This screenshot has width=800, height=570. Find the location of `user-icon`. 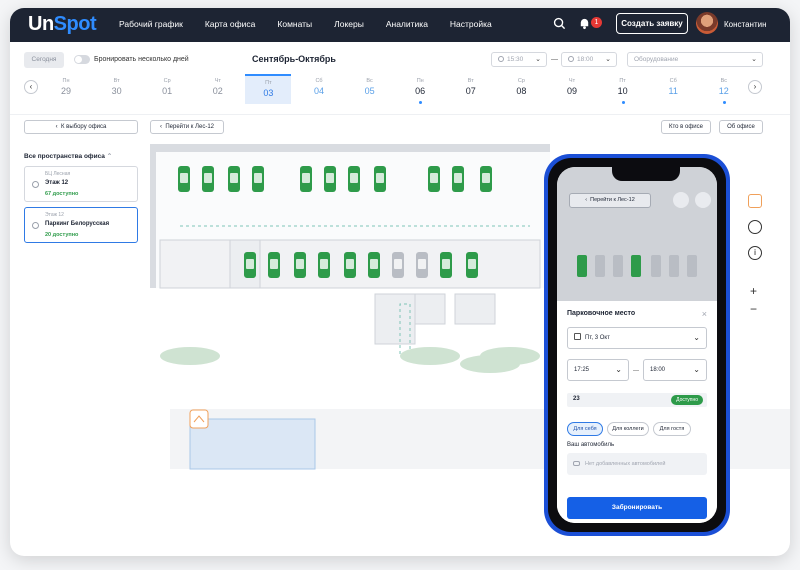

user-icon is located at coordinates (755, 227).